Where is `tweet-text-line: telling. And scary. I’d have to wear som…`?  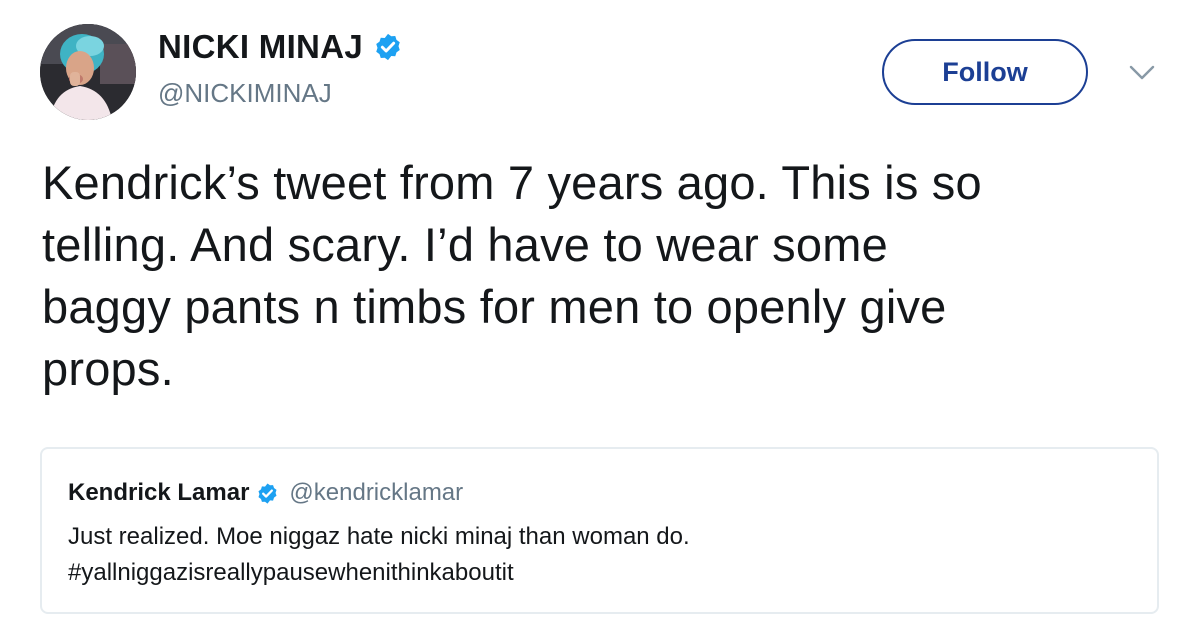
tweet-text-line: telling. And scary. I’d have to wear som… is located at coordinates (465, 244).